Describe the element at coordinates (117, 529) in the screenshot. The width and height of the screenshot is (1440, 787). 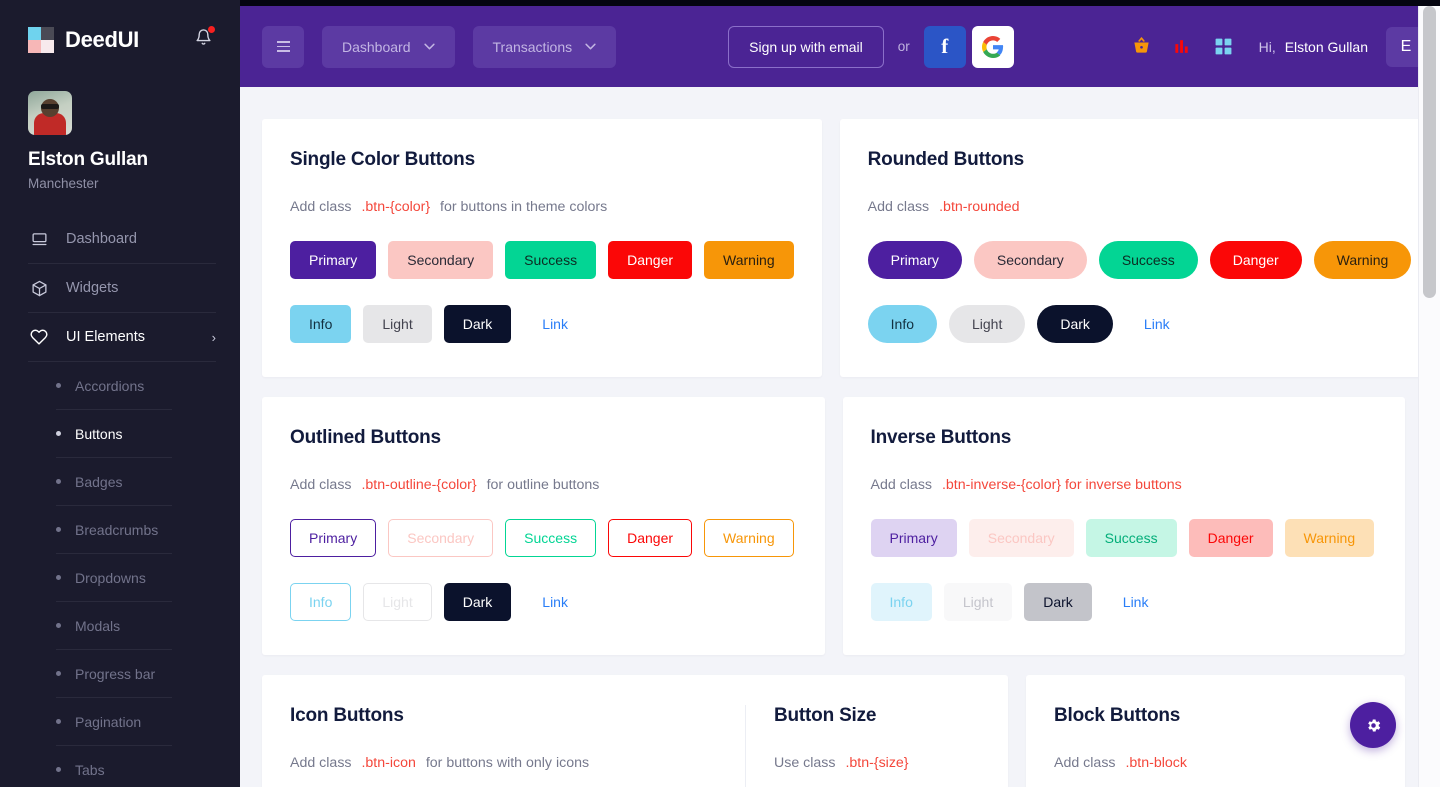
I see `sidebar-subitem-label: Breadcrumbs` at that location.